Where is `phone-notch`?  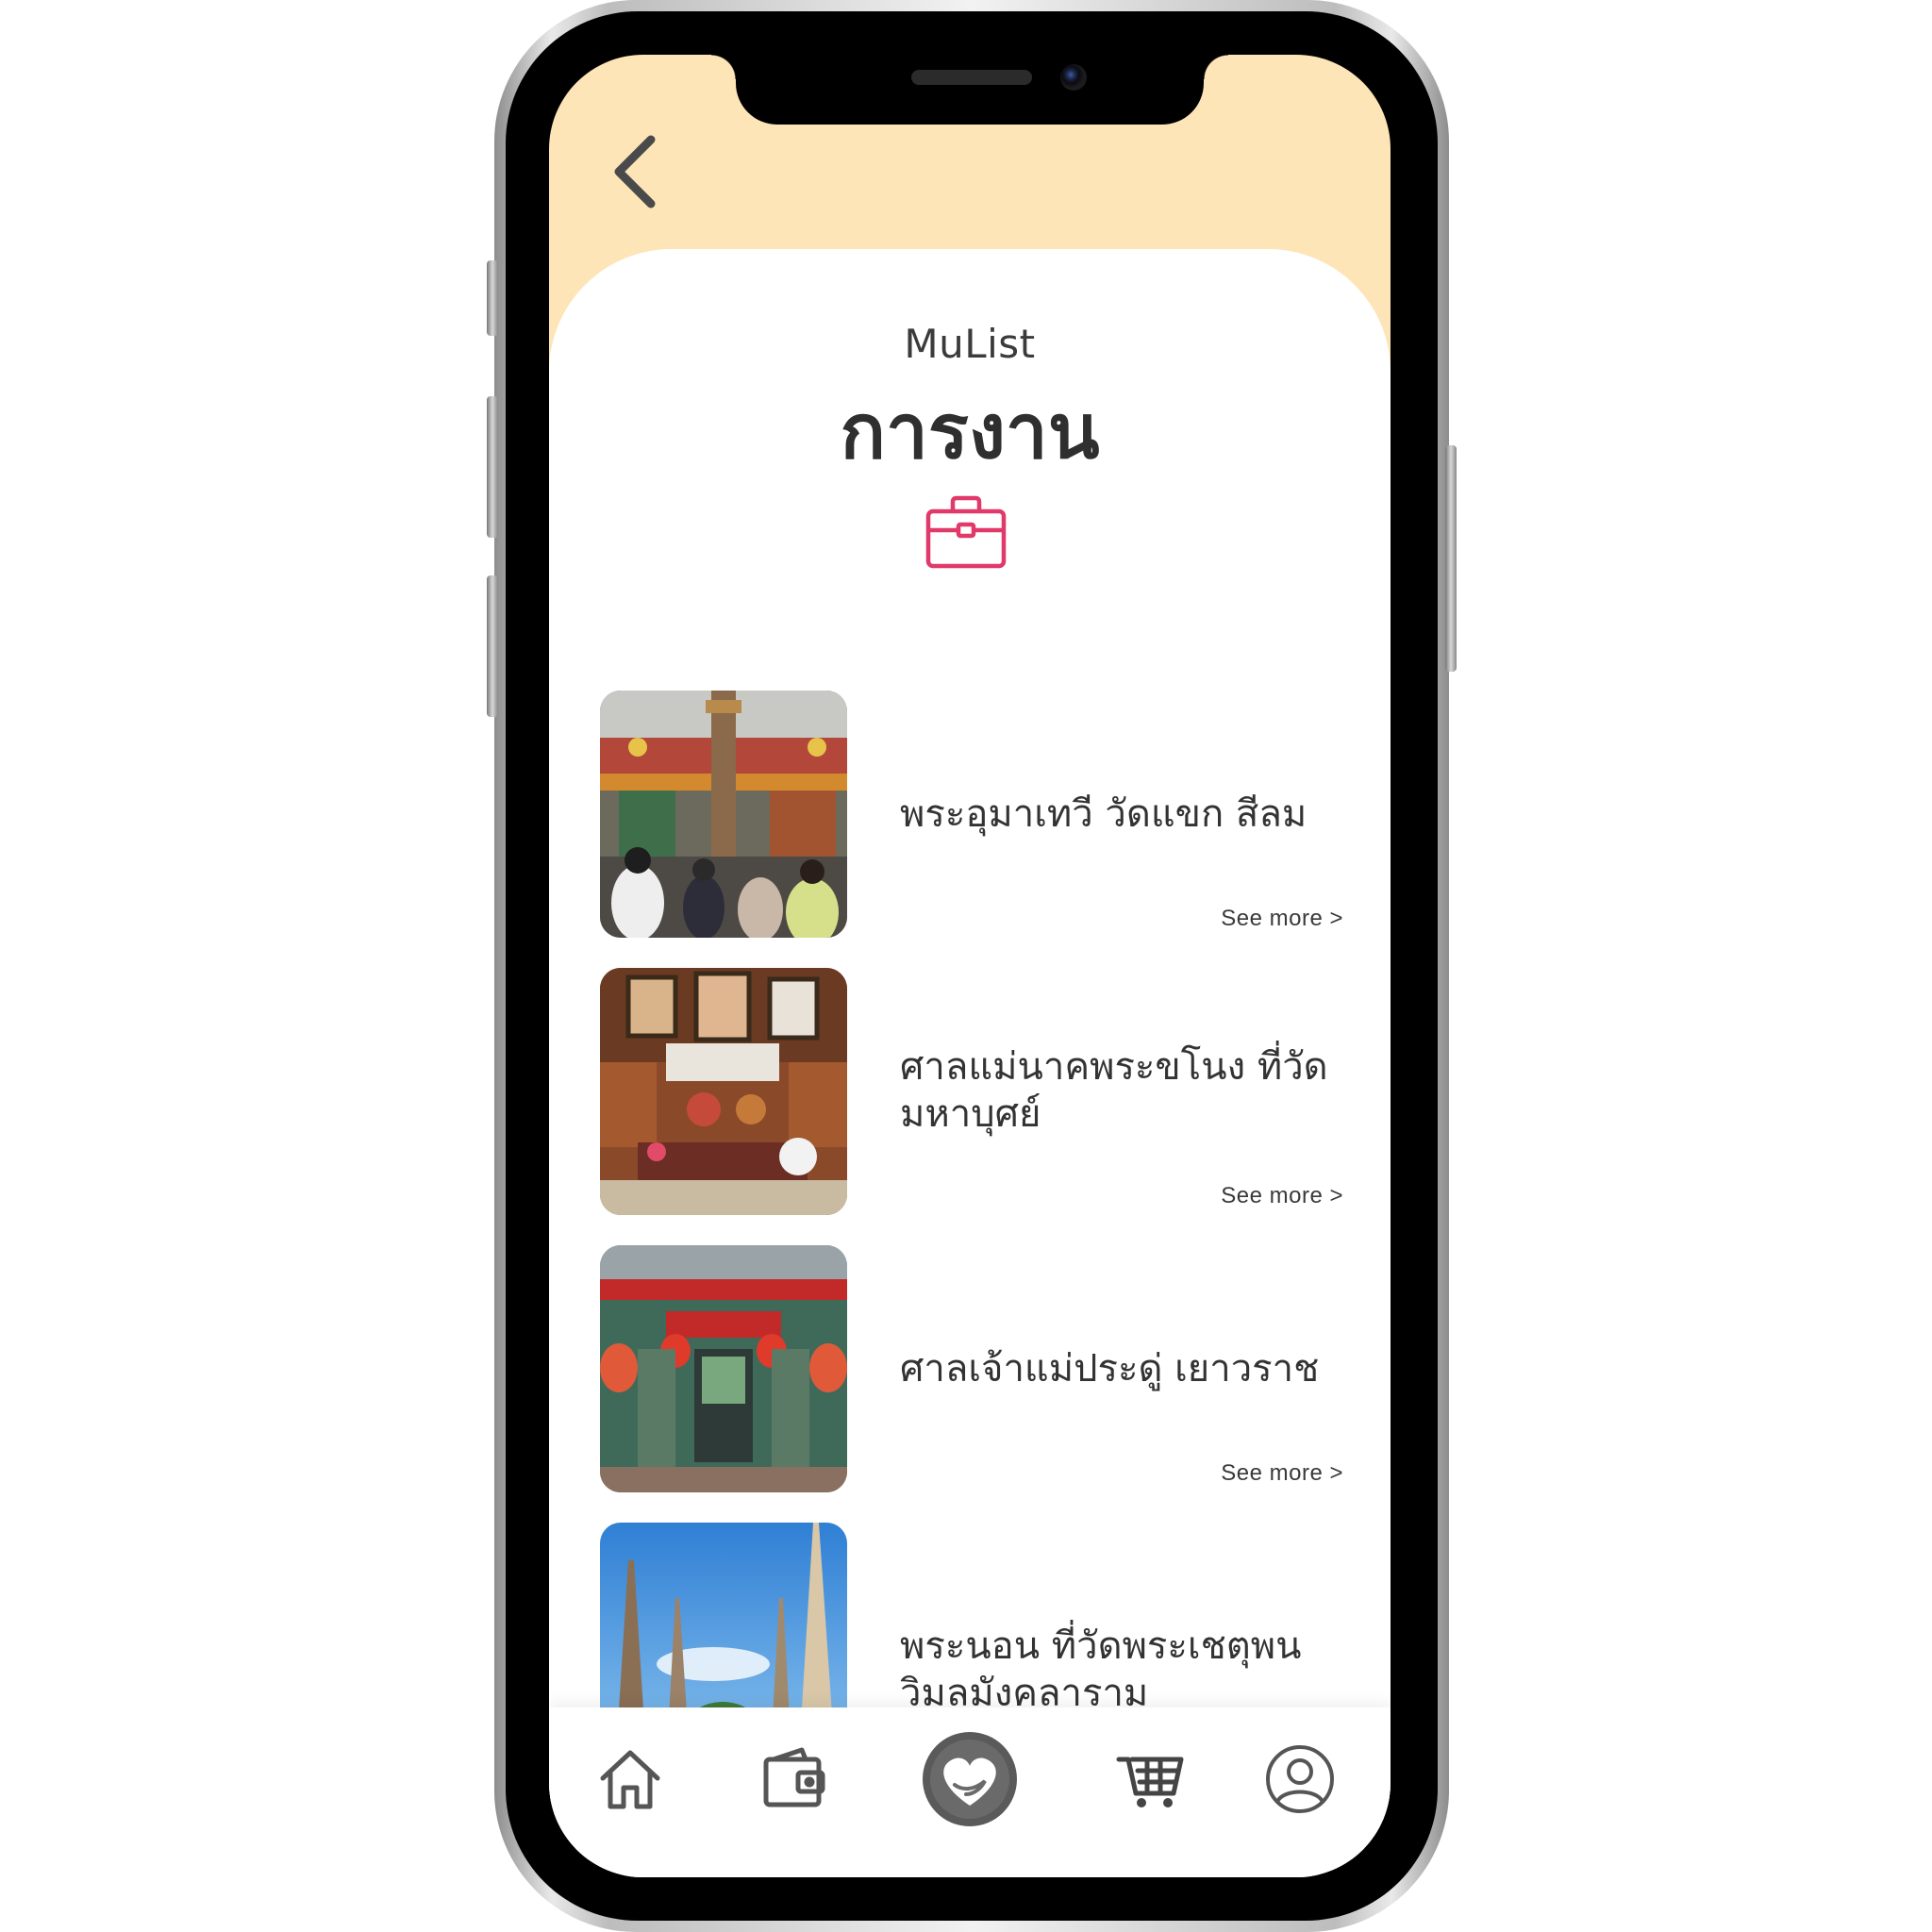
phone-notch is located at coordinates (969, 90).